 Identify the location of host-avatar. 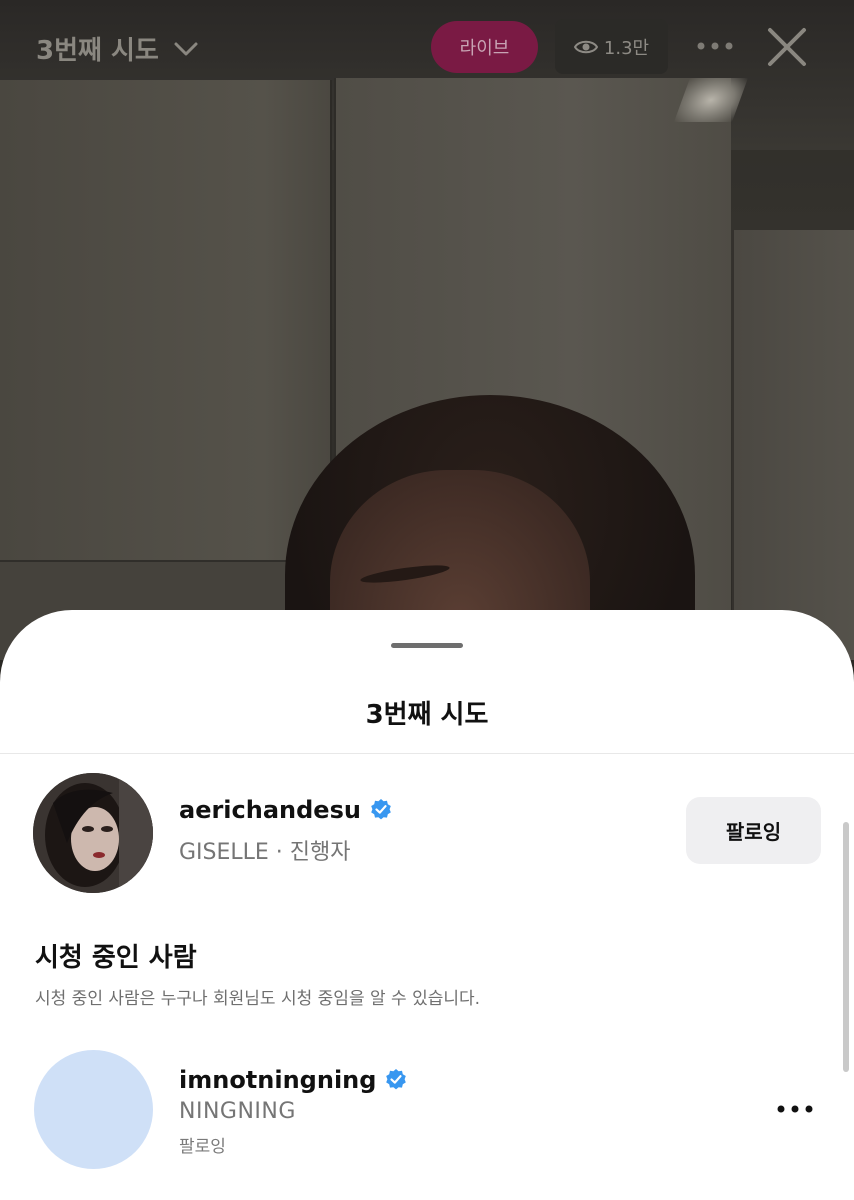
(93, 833).